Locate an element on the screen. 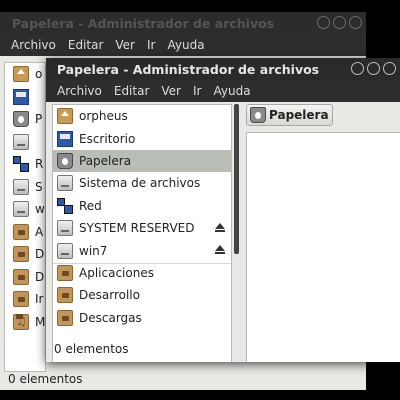 The image size is (400, 400). sidebar-item: Ir is located at coordinates (25, 299).